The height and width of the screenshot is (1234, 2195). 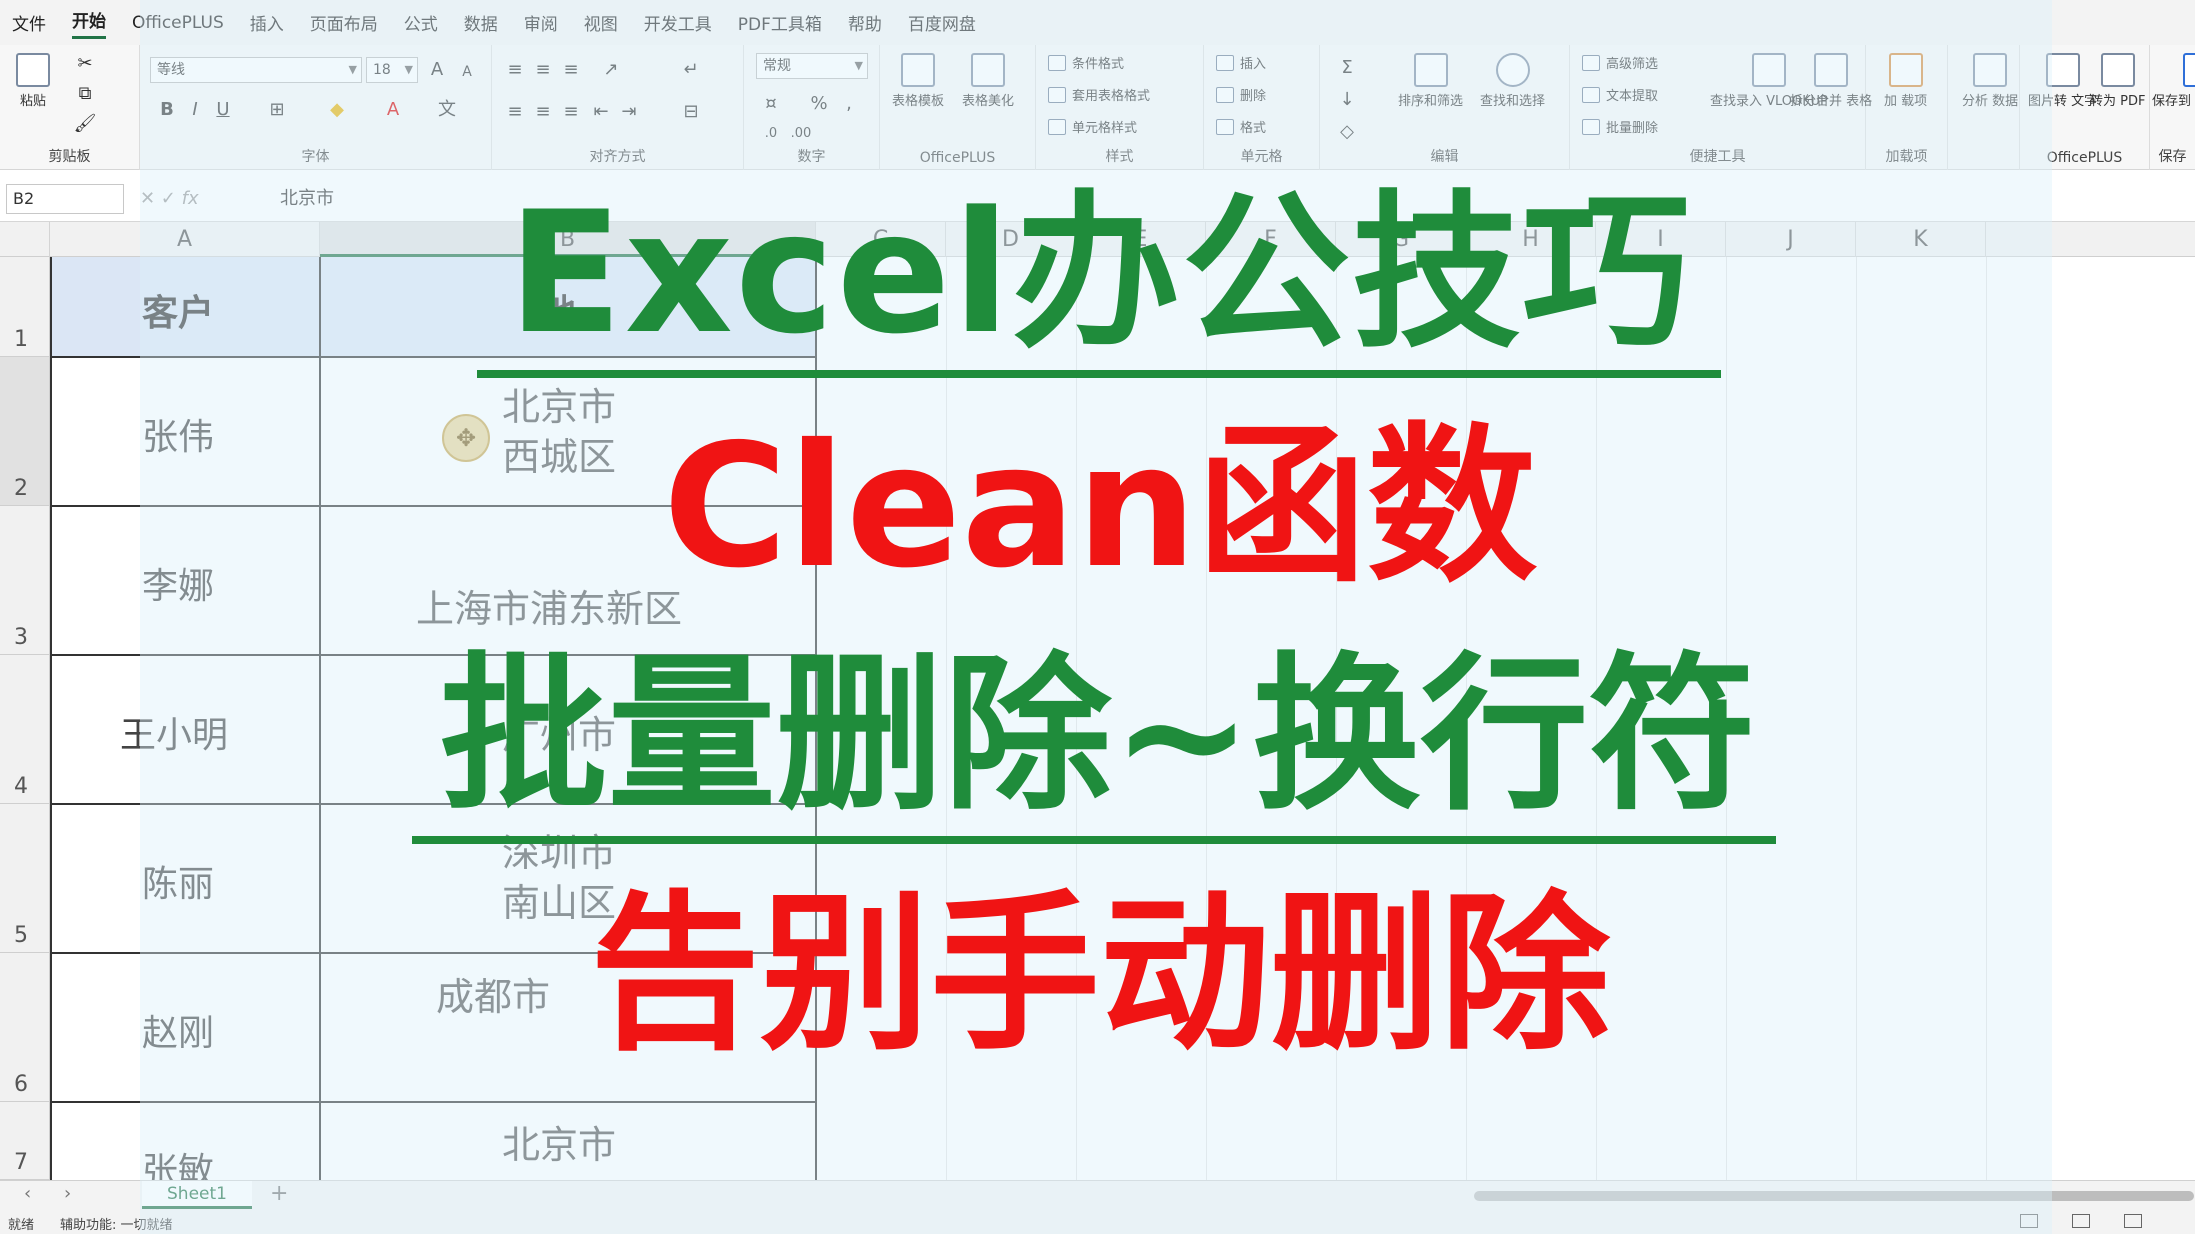 I want to click on copy-icon: ⧉, so click(x=85, y=94).